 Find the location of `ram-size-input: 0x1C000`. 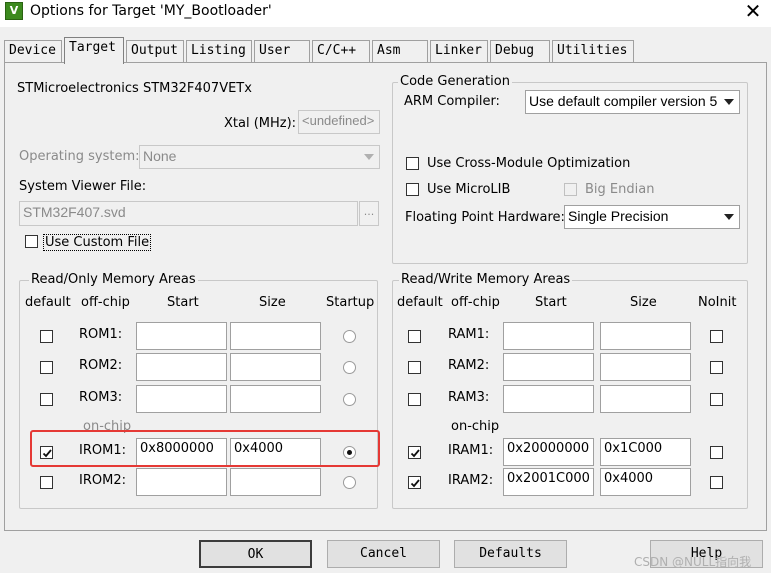

ram-size-input: 0x1C000 is located at coordinates (645, 452).